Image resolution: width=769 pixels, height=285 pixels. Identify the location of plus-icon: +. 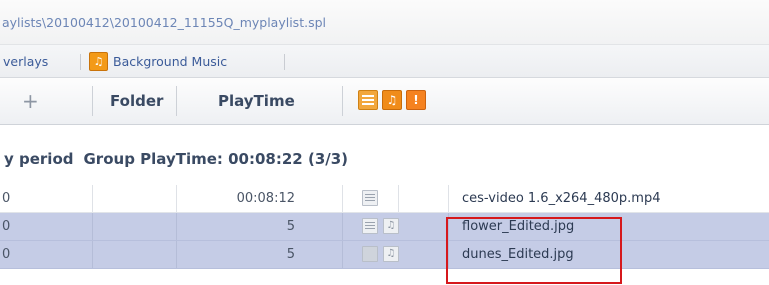
(30, 101).